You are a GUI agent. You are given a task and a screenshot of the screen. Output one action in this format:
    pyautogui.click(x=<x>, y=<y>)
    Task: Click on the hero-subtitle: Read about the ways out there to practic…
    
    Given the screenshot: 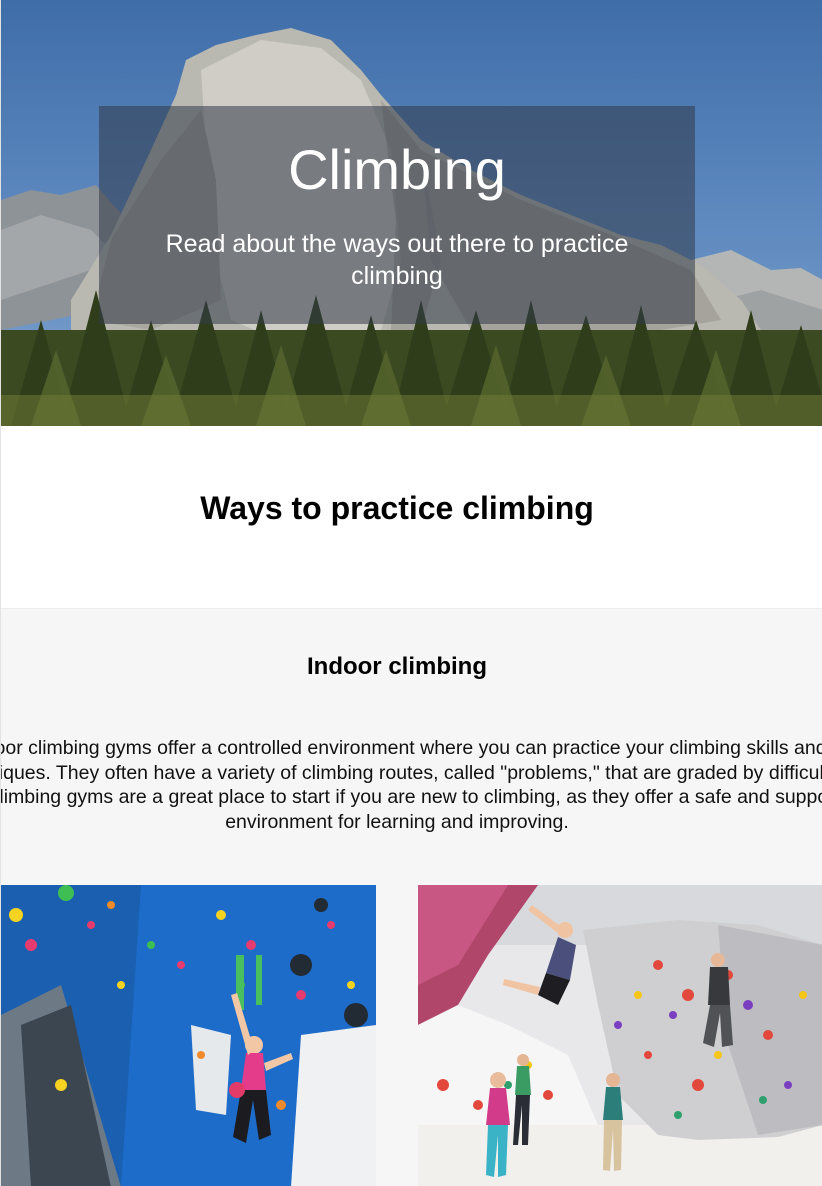 What is the action you would take?
    pyautogui.click(x=397, y=260)
    